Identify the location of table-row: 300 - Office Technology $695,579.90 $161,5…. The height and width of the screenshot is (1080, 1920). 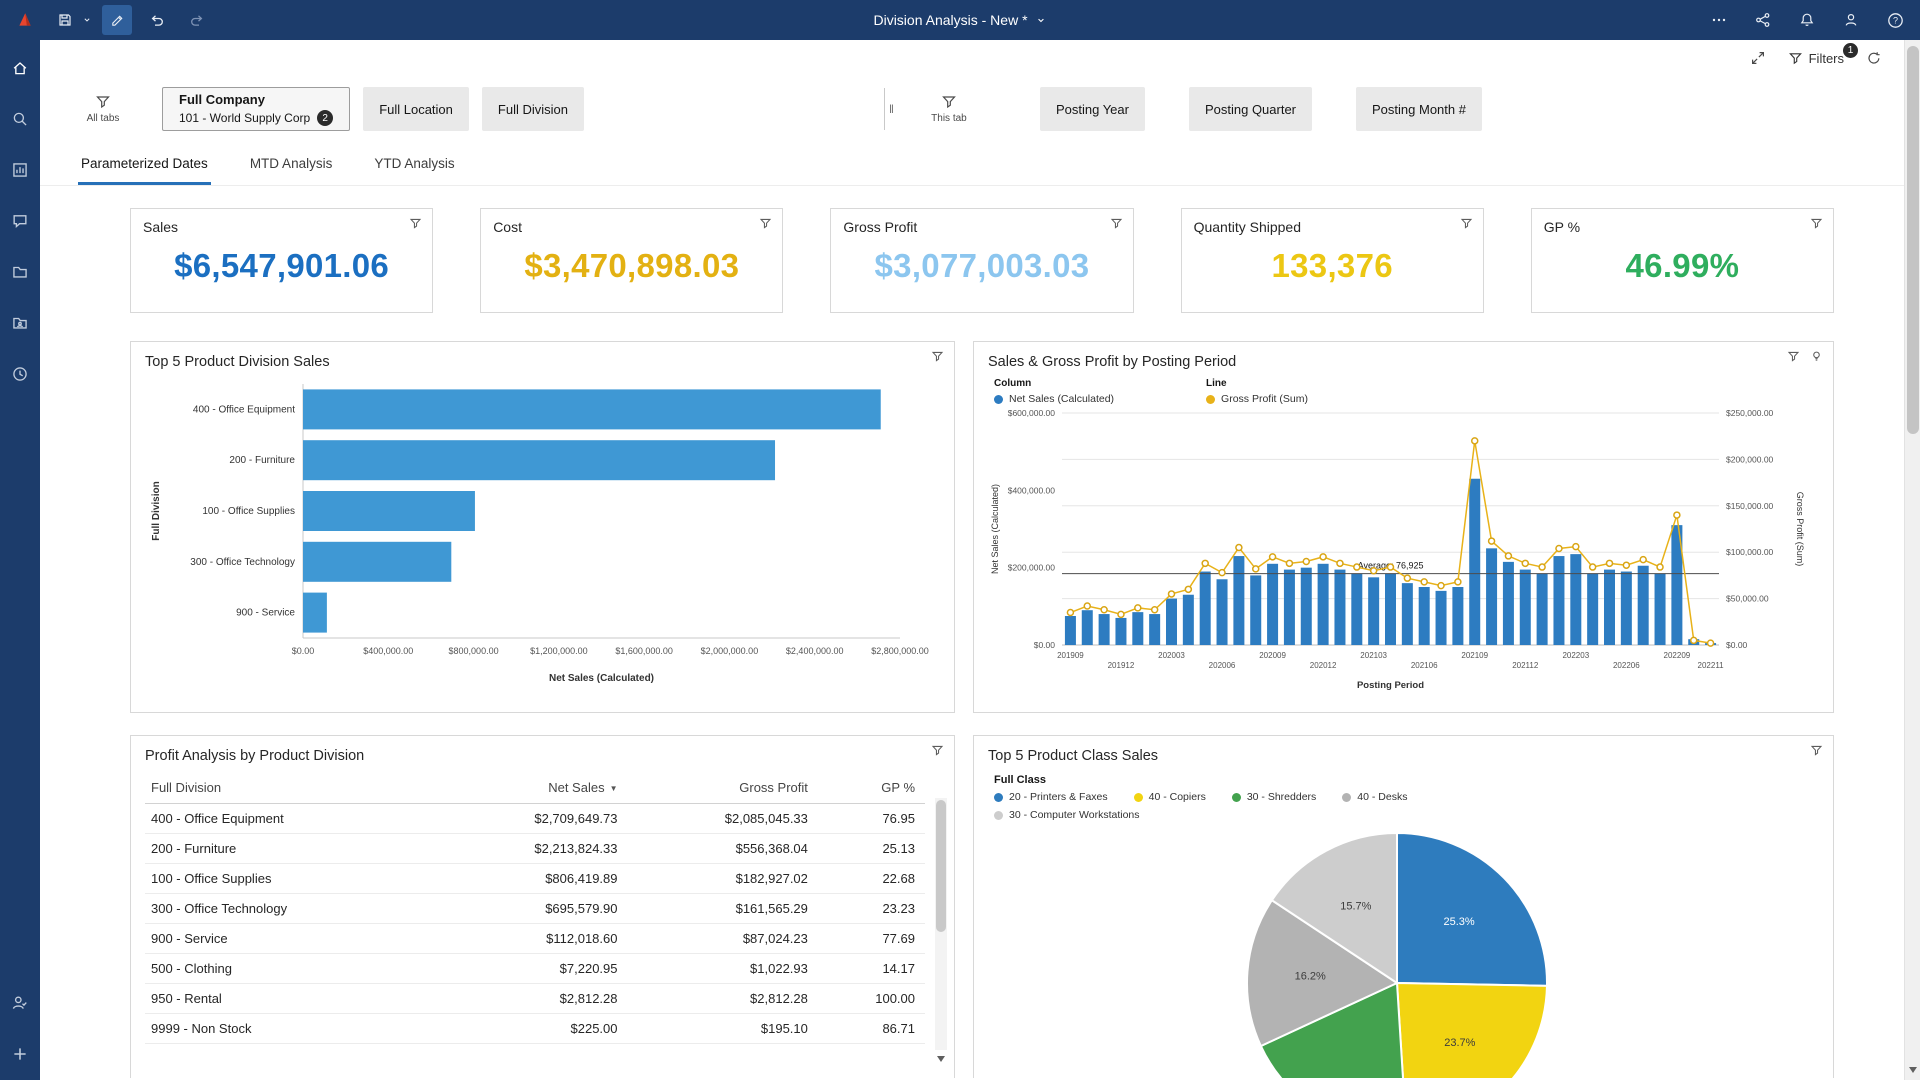
(535, 908).